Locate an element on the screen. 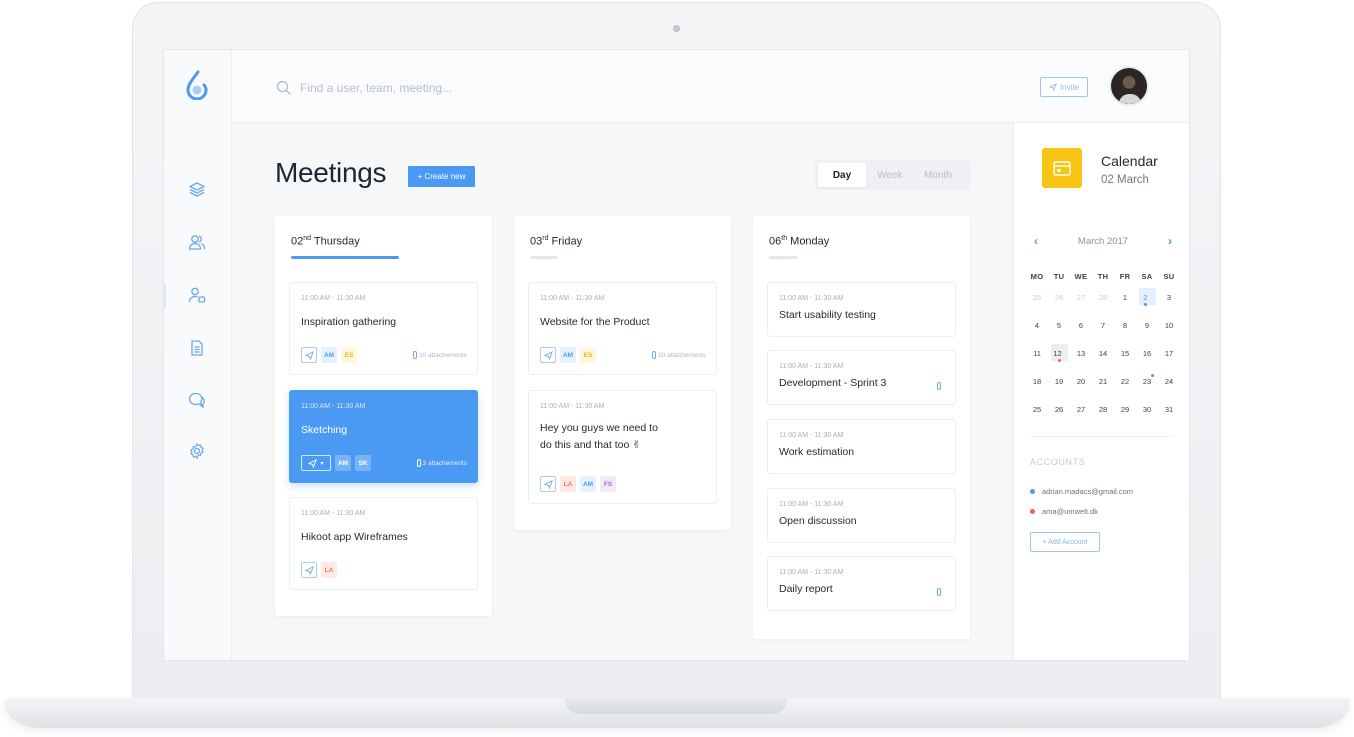 This screenshot has height=737, width=1354. view-tab-day: Day is located at coordinates (842, 175).